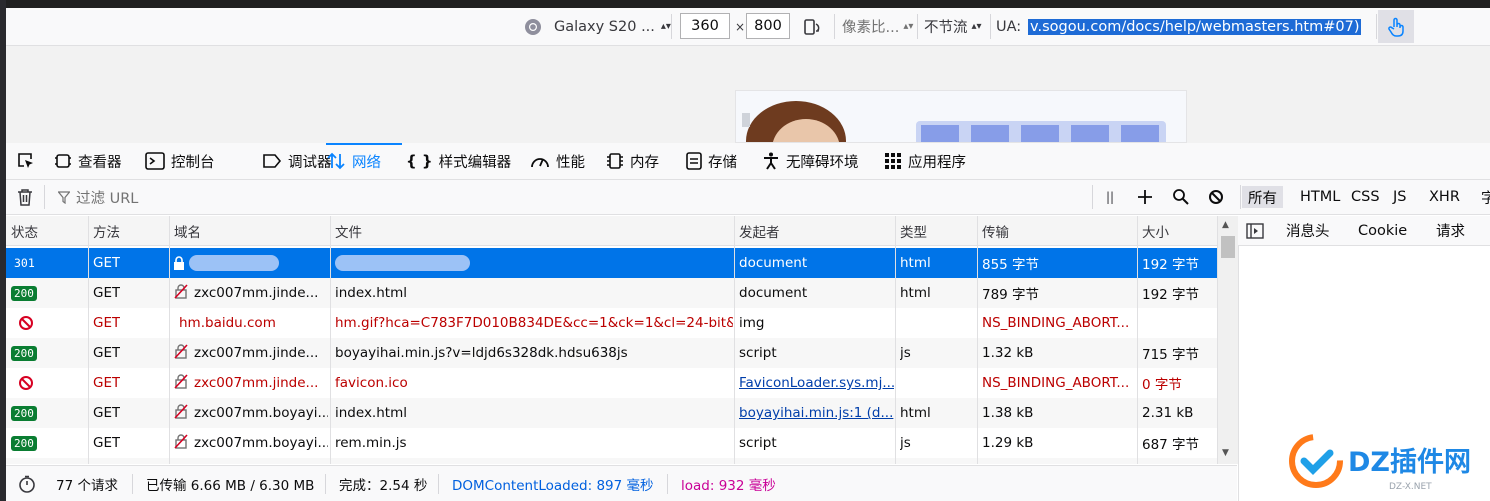 The height and width of the screenshot is (501, 1490). I want to click on tab-network: 网络, so click(353, 161).